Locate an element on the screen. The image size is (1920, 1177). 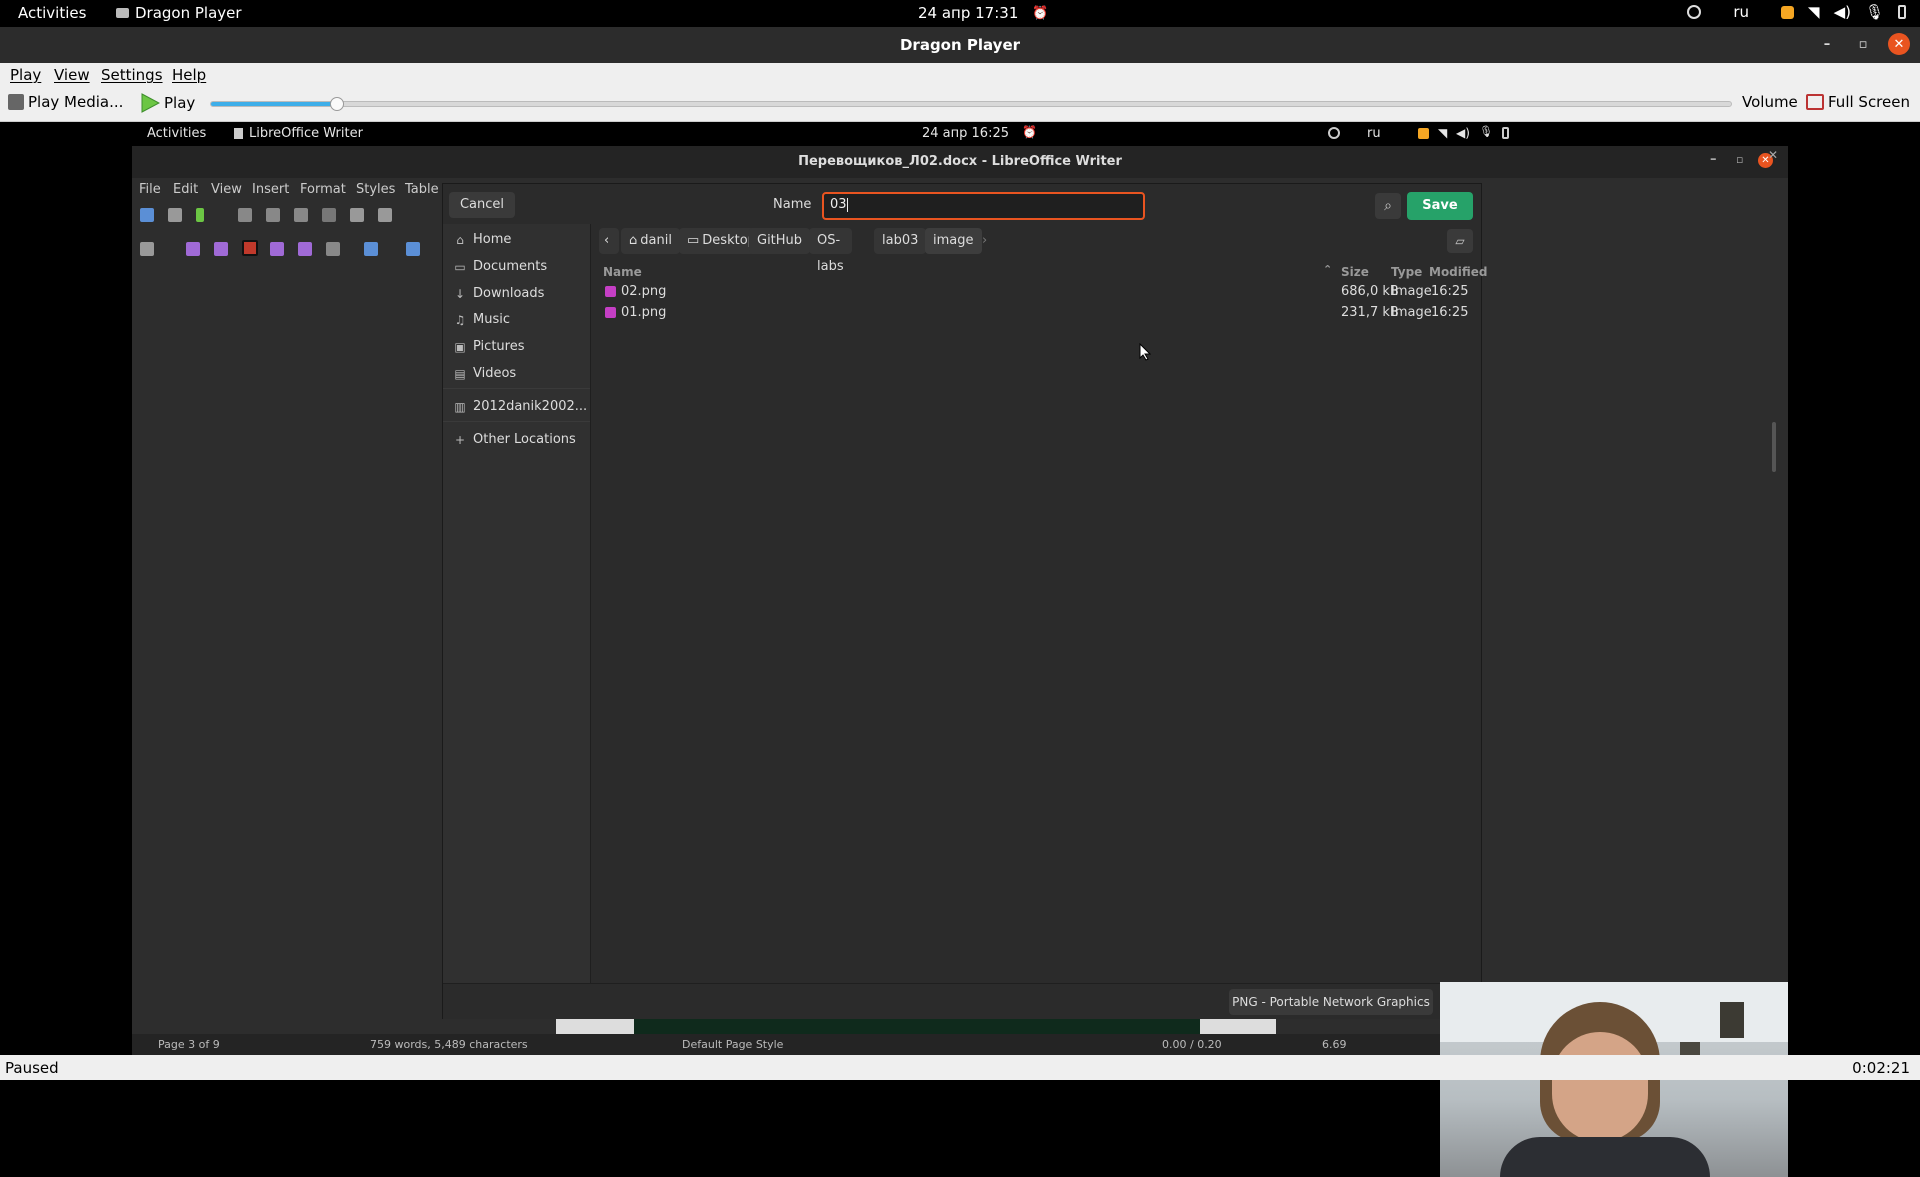
maximize-button: ▫ is located at coordinates (1863, 44).